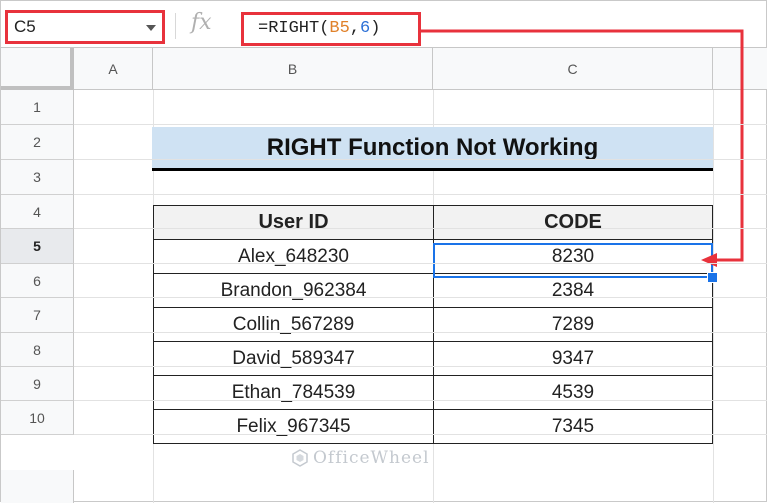  I want to click on table-row: Collin_567289 7289, so click(433, 324).